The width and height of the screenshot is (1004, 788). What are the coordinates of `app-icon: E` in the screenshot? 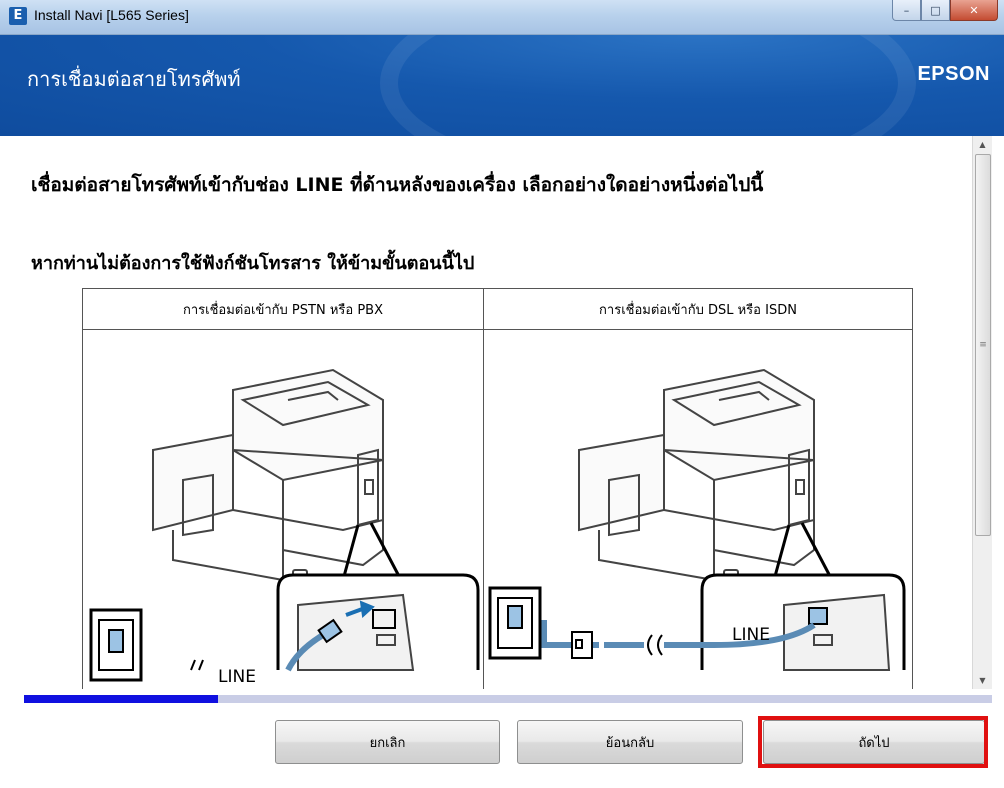 It's located at (18, 16).